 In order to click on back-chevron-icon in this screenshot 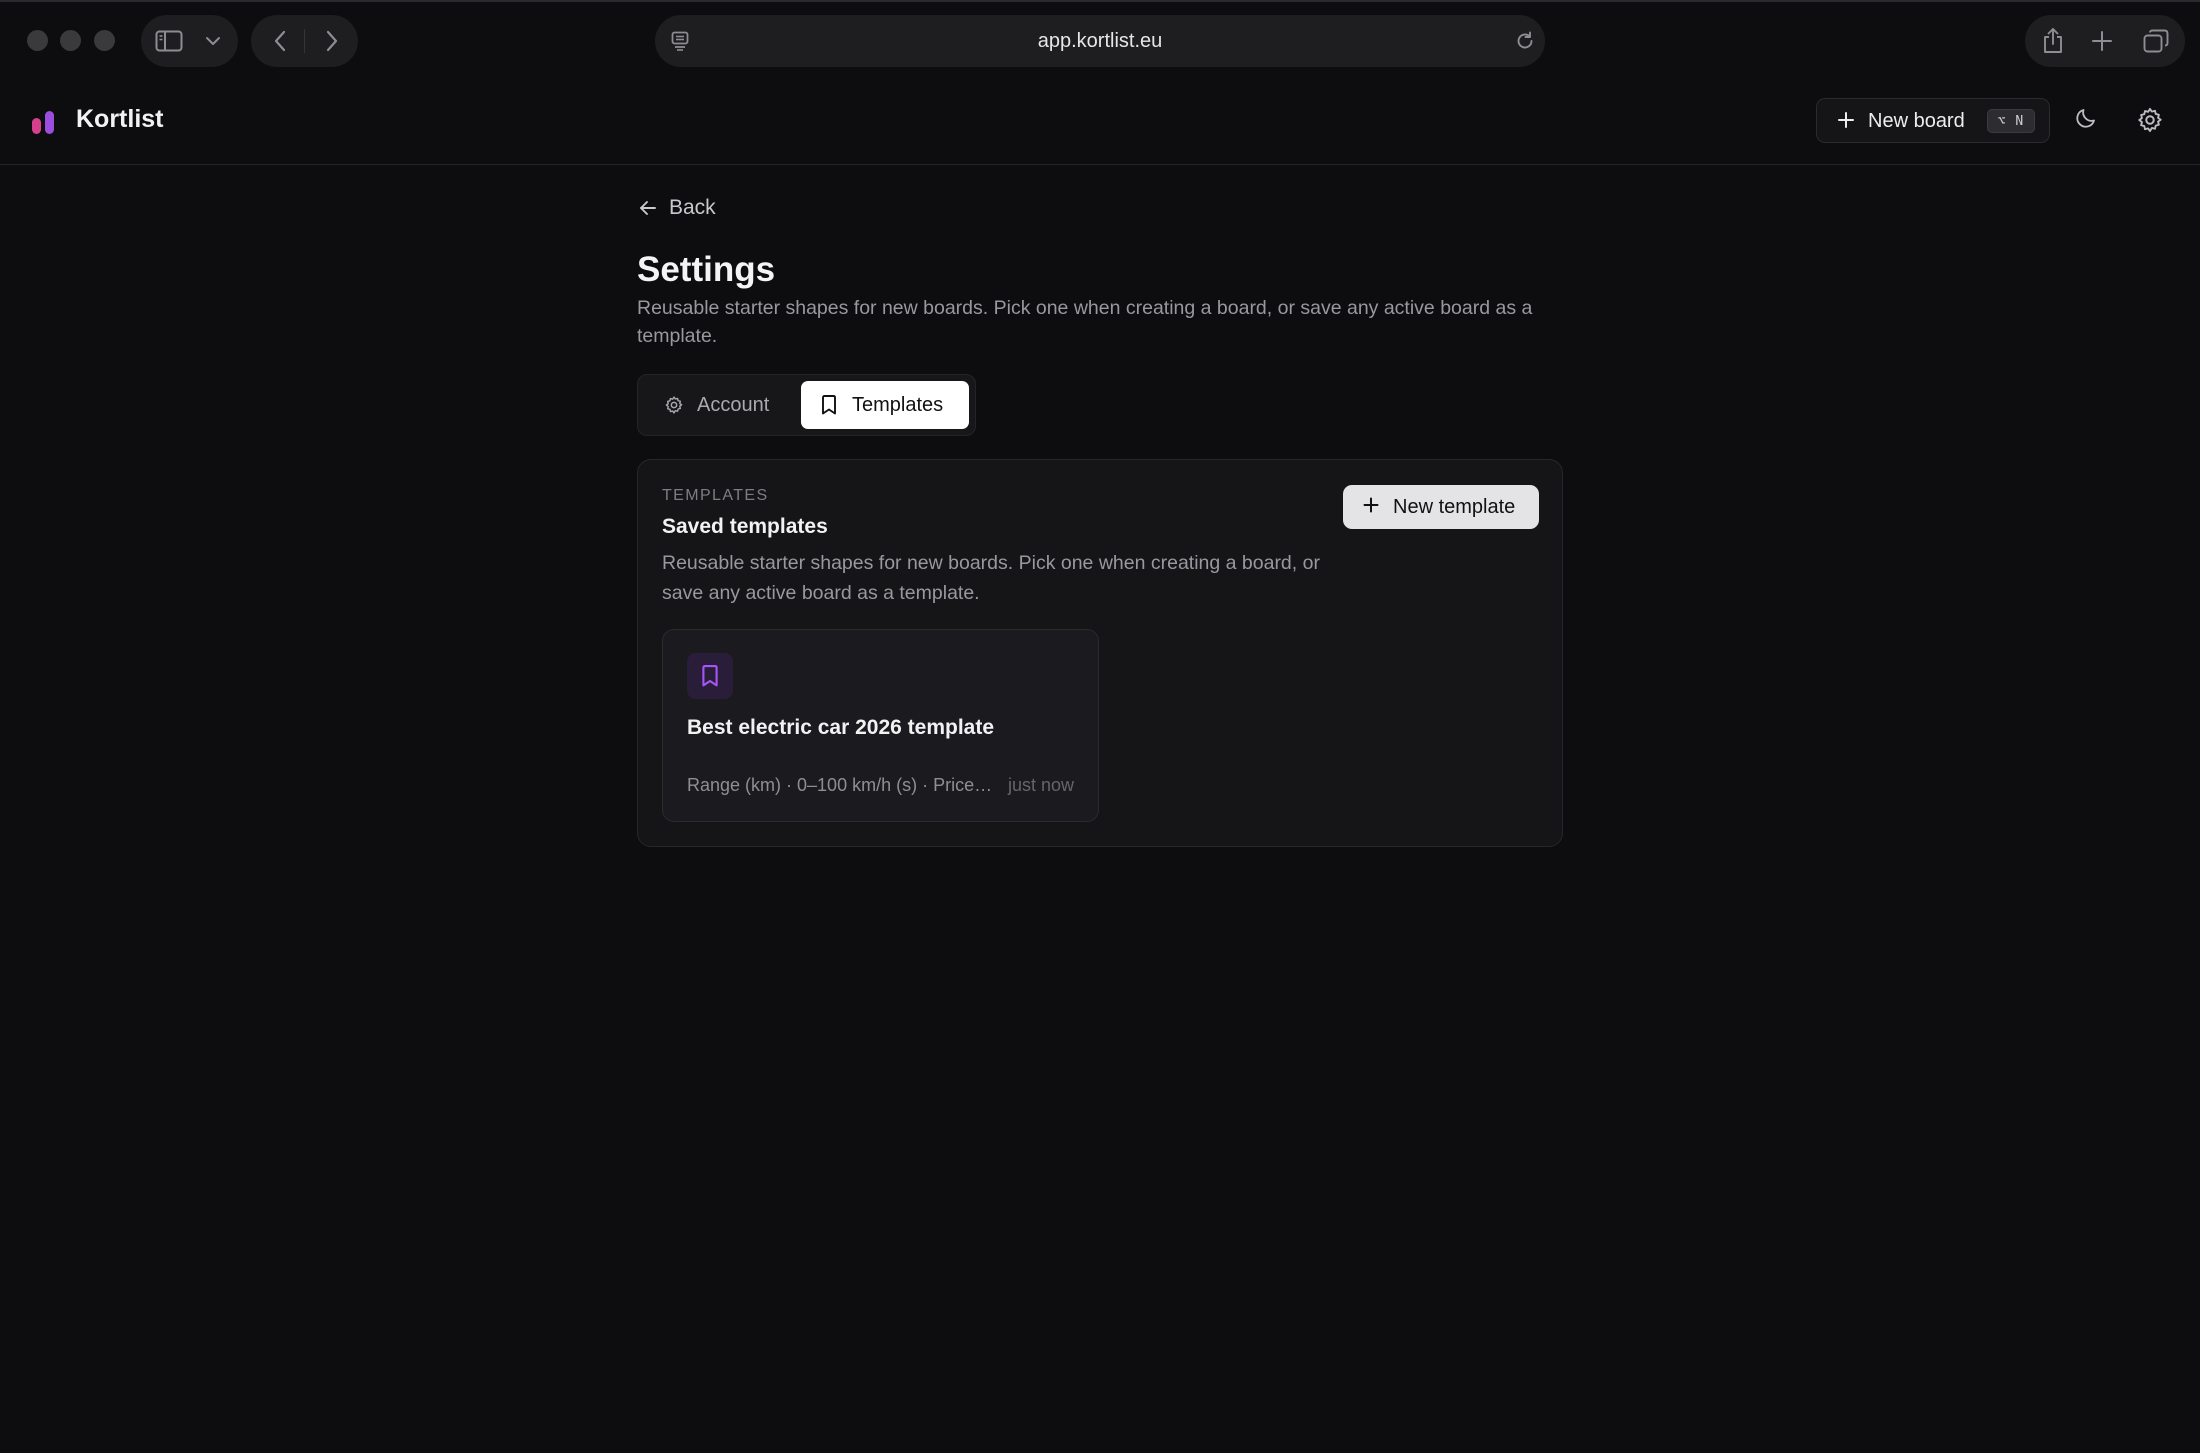, I will do `click(280, 41)`.